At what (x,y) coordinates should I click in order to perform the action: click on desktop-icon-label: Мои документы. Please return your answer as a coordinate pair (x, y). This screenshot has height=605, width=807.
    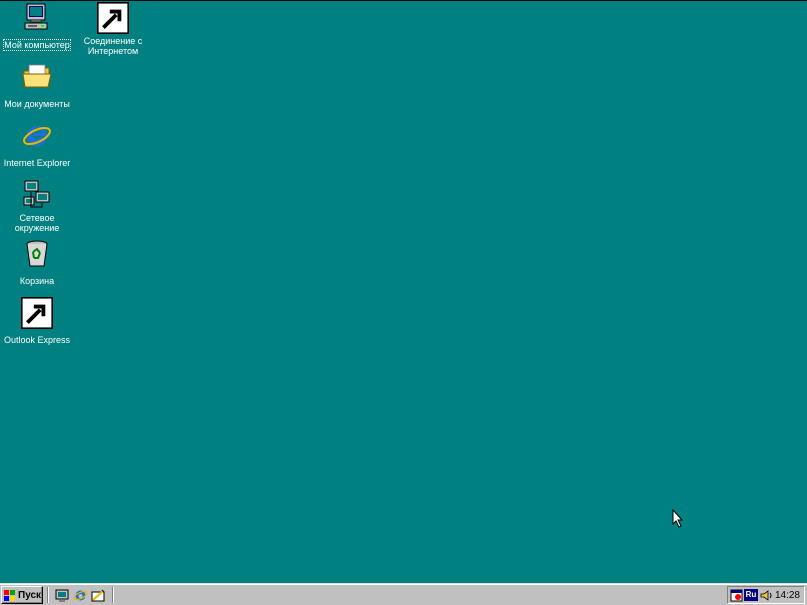
    Looking at the image, I should click on (37, 104).